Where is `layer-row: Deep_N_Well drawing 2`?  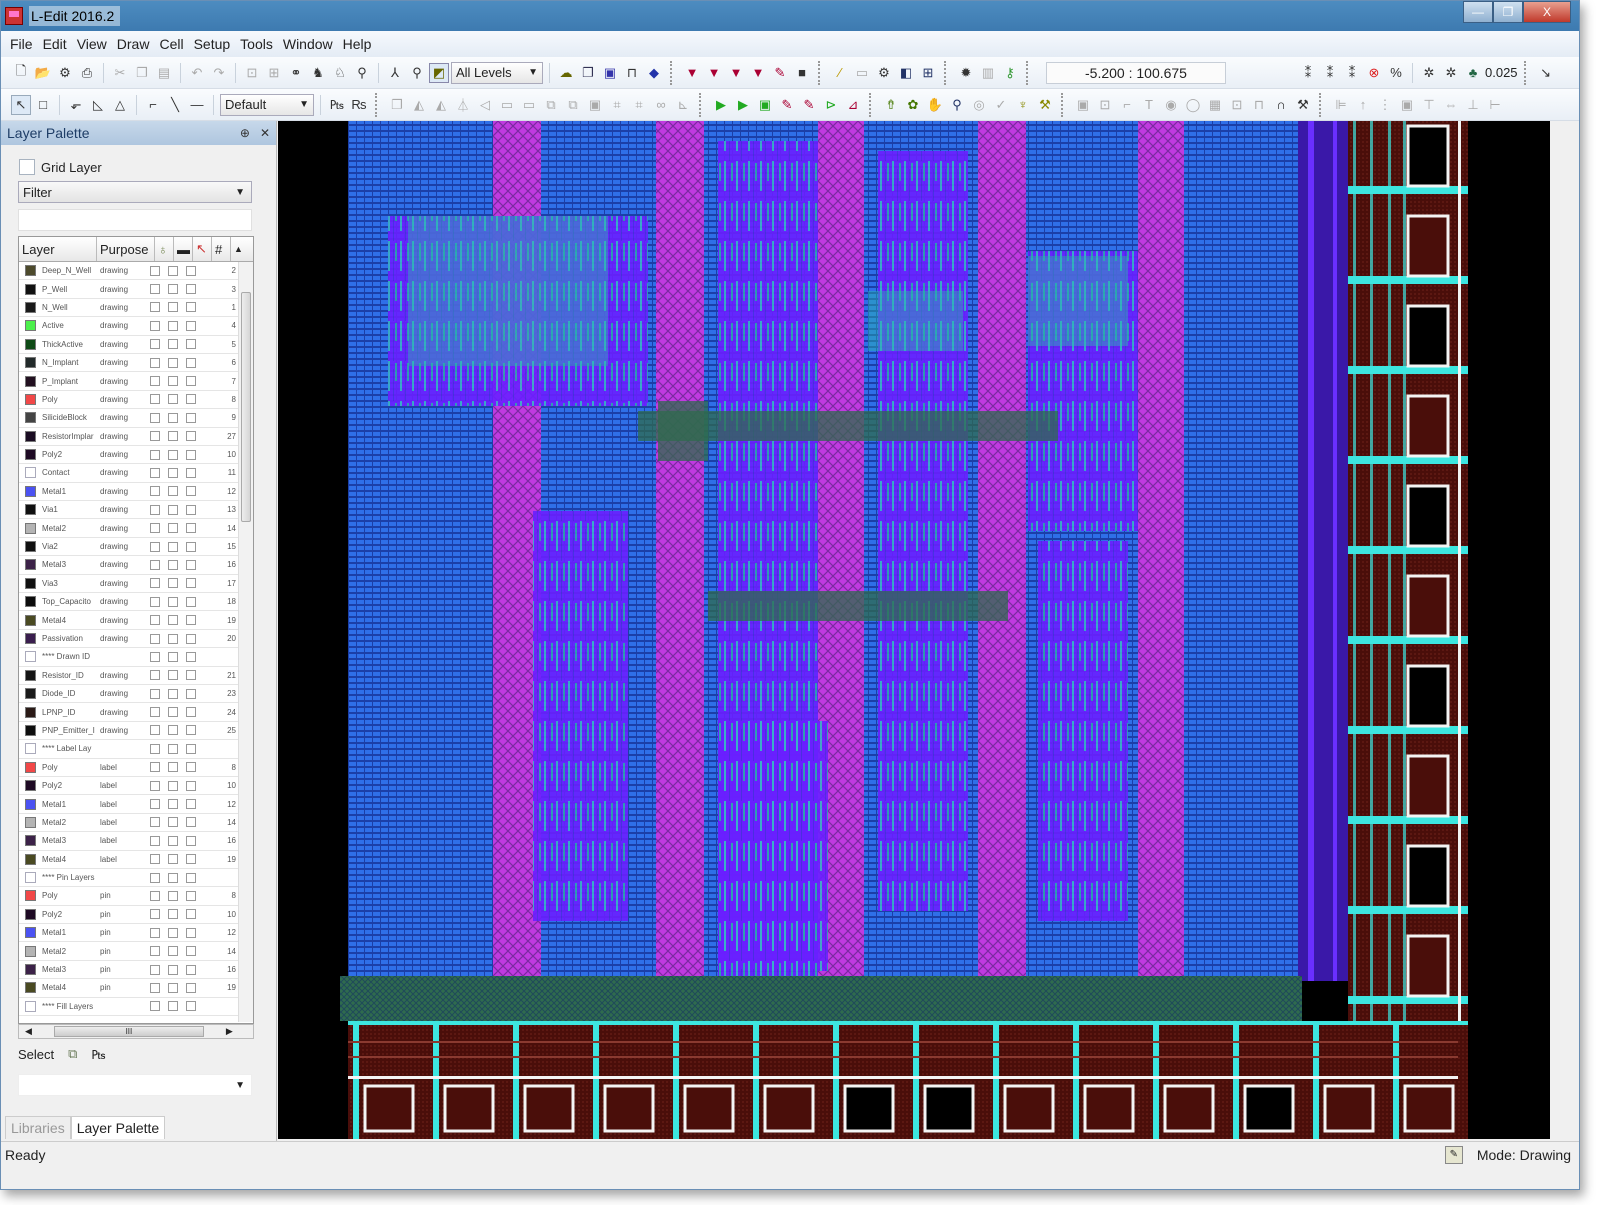
layer-row: Deep_N_Well drawing 2 is located at coordinates (129, 271).